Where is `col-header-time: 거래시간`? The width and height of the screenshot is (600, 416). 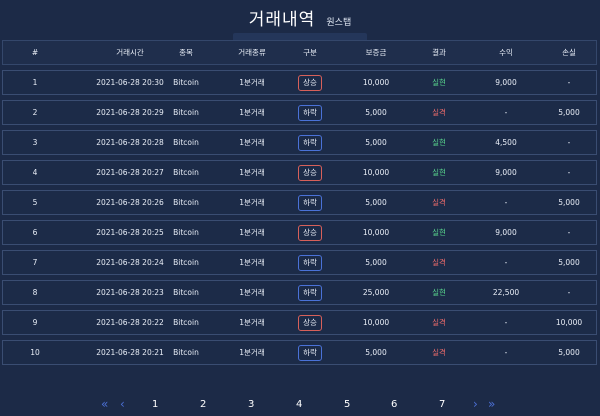 col-header-time: 거래시간 is located at coordinates (130, 52).